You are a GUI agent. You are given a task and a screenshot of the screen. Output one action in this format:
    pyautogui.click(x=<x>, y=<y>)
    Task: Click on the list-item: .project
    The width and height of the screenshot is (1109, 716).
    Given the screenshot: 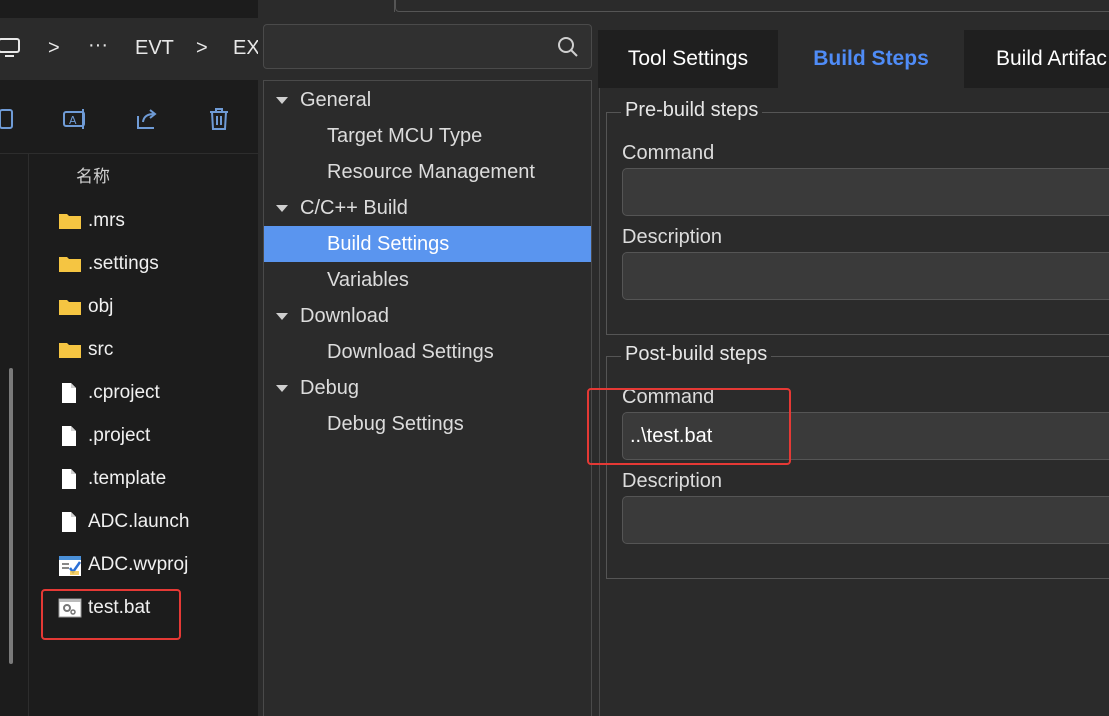 What is the action you would take?
    pyautogui.click(x=146, y=436)
    